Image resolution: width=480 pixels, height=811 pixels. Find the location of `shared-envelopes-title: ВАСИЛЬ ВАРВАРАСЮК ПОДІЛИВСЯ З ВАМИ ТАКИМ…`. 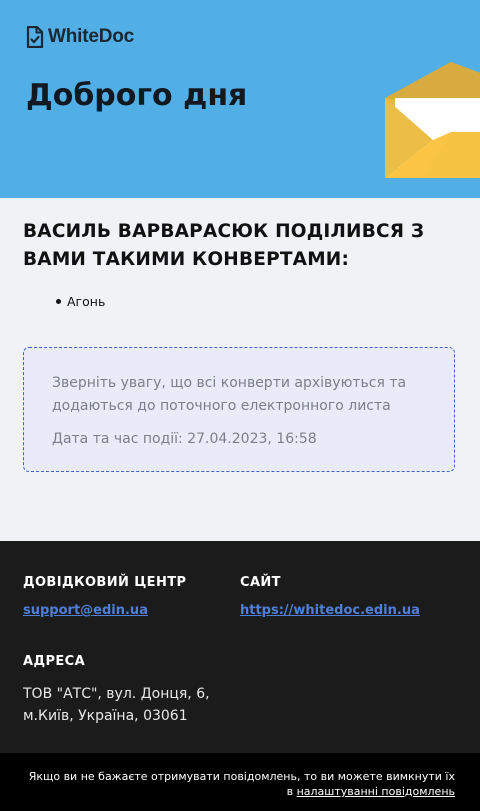

shared-envelopes-title: ВАСИЛЬ ВАРВАРАСЮК ПОДІЛИВСЯ З ВАМИ ТАКИМ… is located at coordinates (224, 245).